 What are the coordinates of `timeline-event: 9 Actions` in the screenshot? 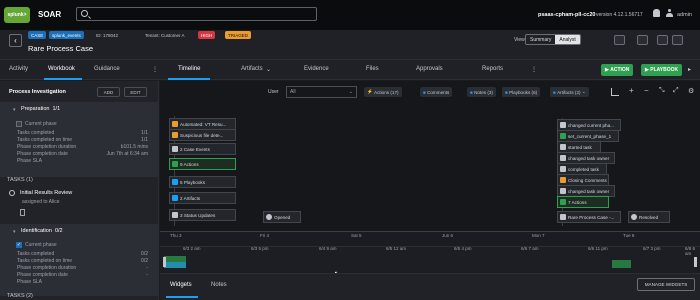 It's located at (202, 164).